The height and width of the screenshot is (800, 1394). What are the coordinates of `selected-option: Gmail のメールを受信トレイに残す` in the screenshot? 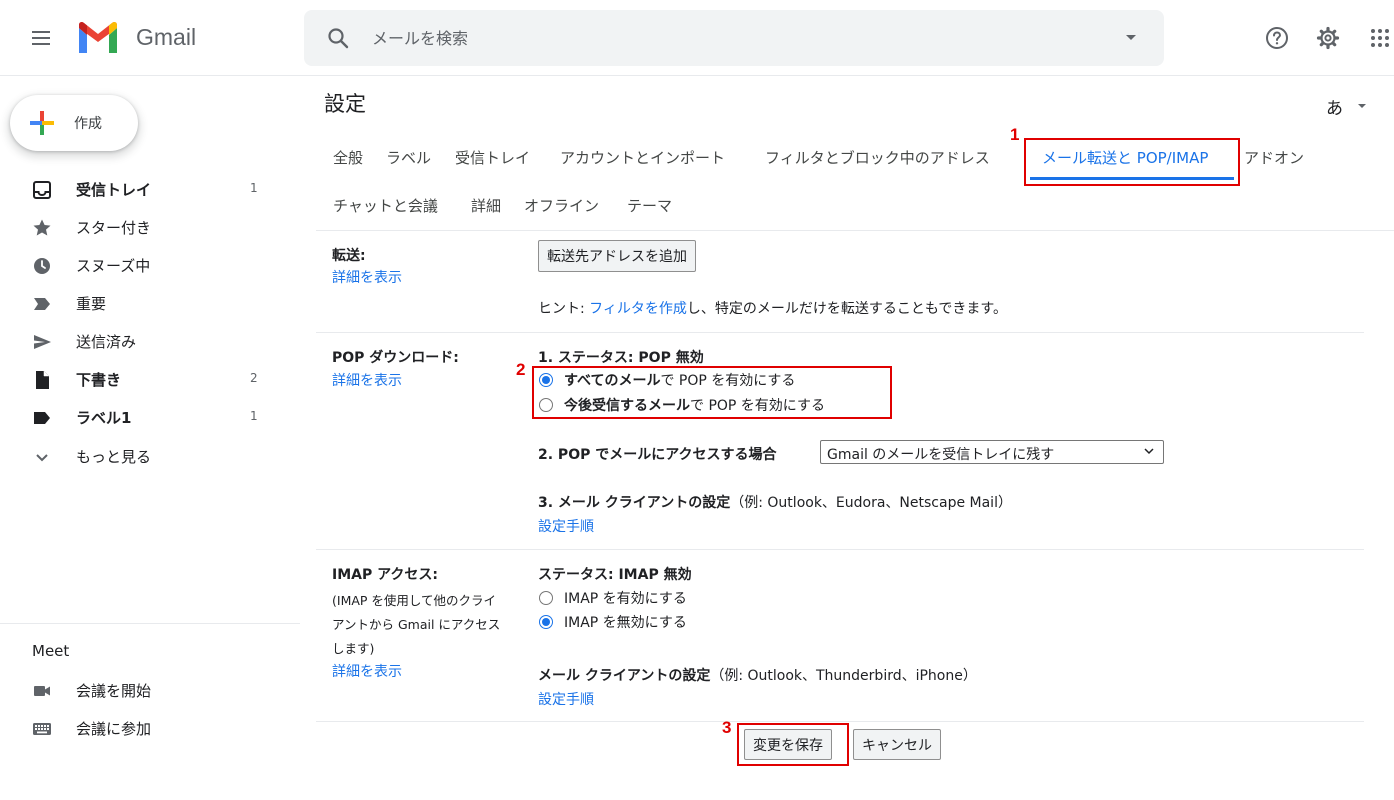 It's located at (941, 455).